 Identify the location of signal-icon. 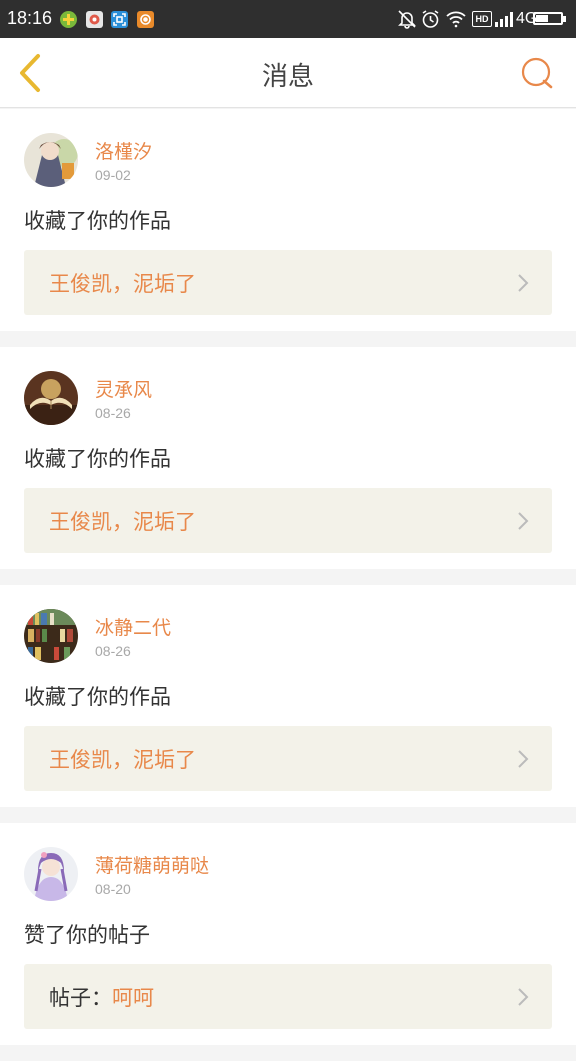
(506, 21).